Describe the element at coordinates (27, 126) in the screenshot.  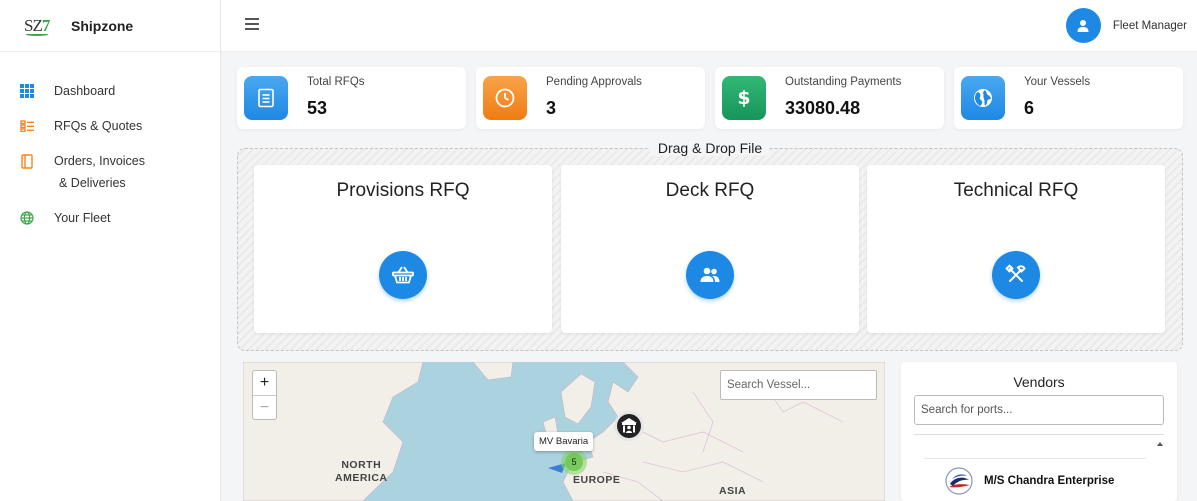
I see `list-icon` at that location.